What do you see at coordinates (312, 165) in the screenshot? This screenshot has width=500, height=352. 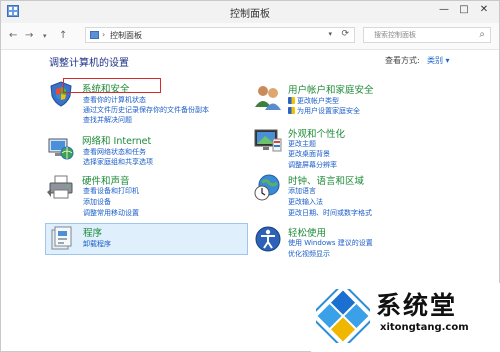 I see `link-screen-resolution: 调整屏幕分辨率` at bounding box center [312, 165].